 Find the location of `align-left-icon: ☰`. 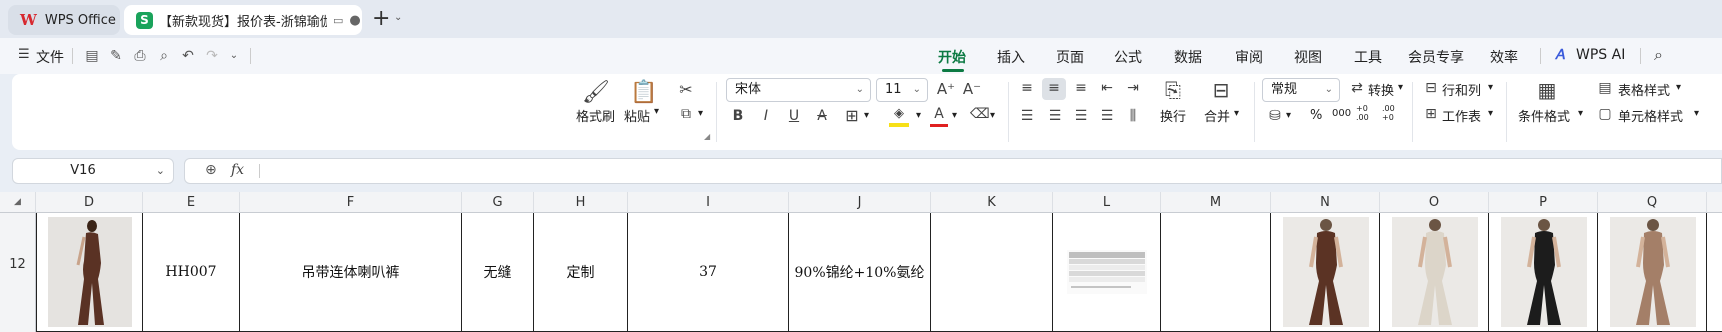

align-left-icon: ☰ is located at coordinates (1027, 116).